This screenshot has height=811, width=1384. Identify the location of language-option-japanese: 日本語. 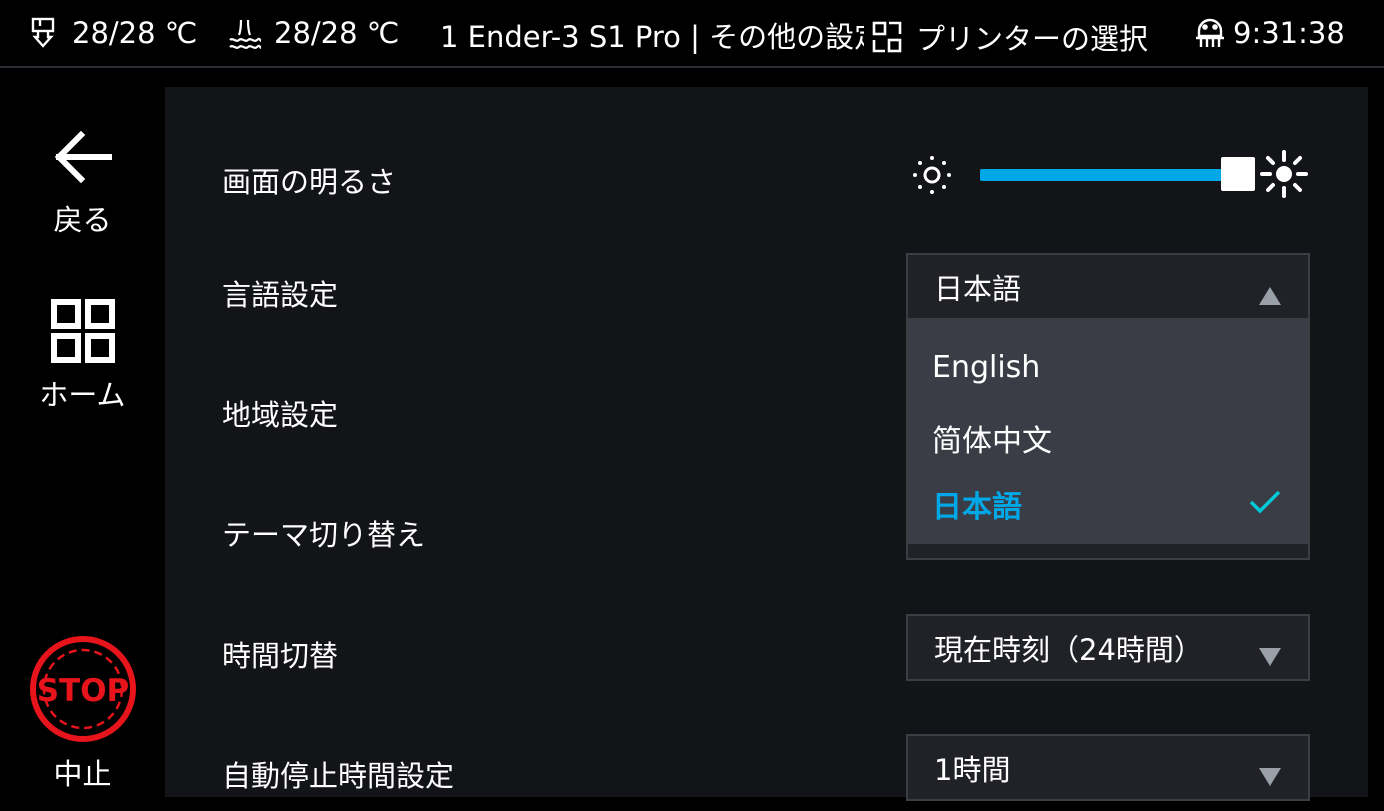
(977, 504).